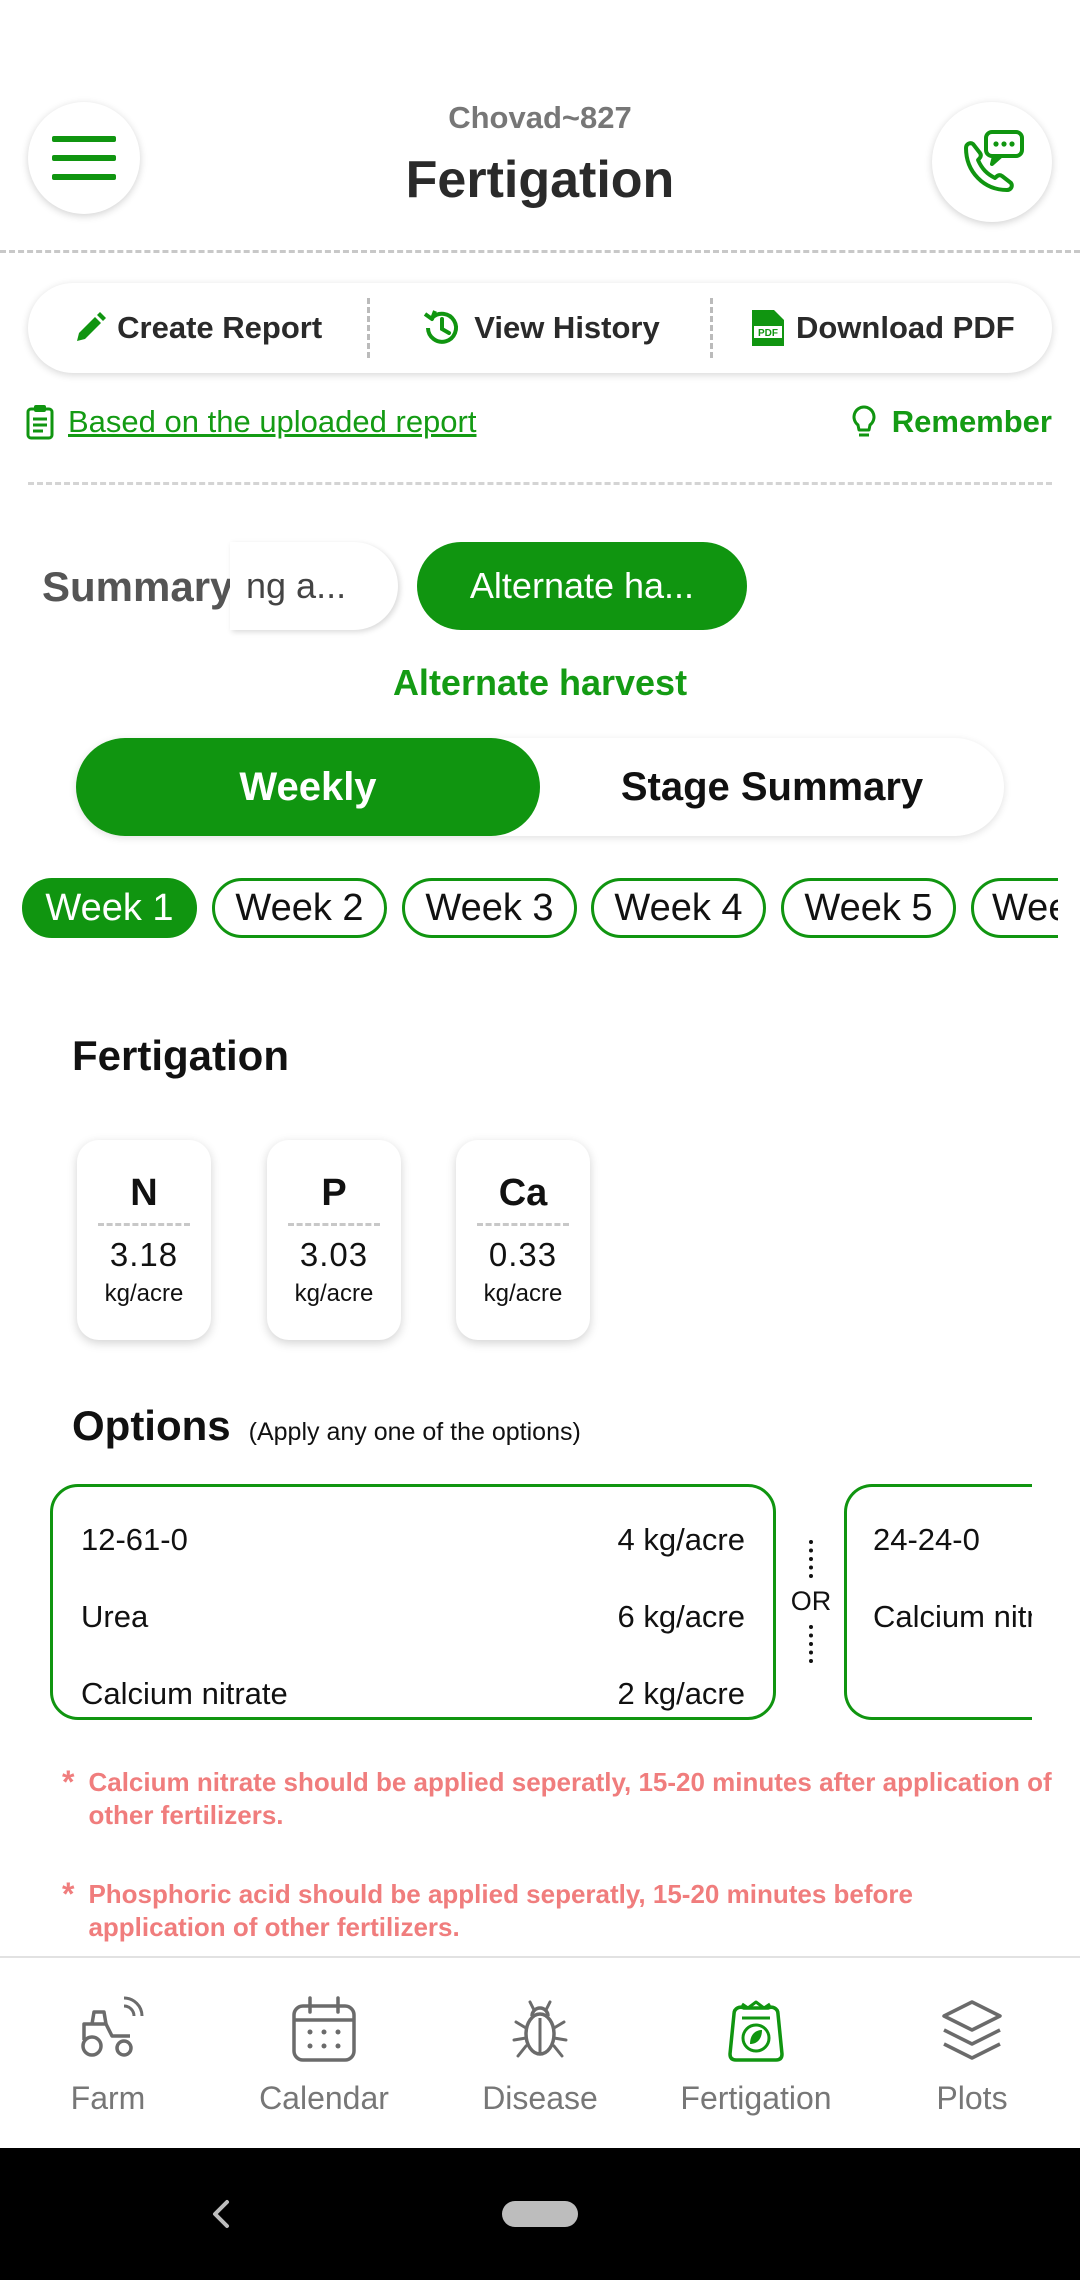 The width and height of the screenshot is (1080, 2280). What do you see at coordinates (756, 2098) in the screenshot?
I see `nav-fertigation-label: Fertigation` at bounding box center [756, 2098].